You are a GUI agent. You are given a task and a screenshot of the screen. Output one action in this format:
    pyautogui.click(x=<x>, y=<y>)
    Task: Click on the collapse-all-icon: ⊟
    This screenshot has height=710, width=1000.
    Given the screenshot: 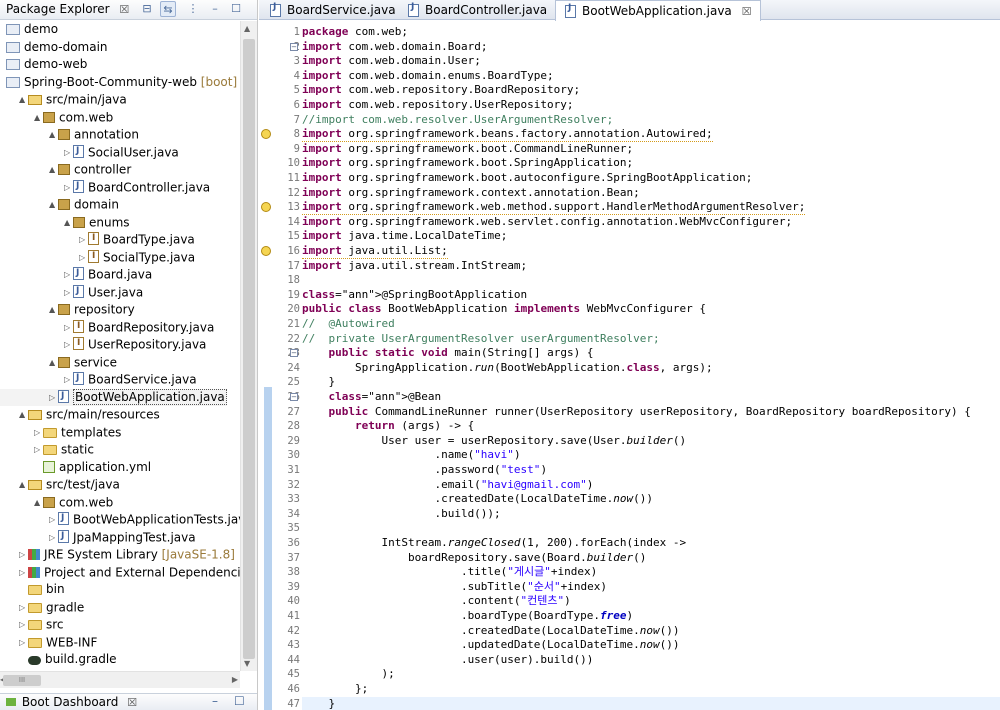 What is the action you would take?
    pyautogui.click(x=147, y=9)
    